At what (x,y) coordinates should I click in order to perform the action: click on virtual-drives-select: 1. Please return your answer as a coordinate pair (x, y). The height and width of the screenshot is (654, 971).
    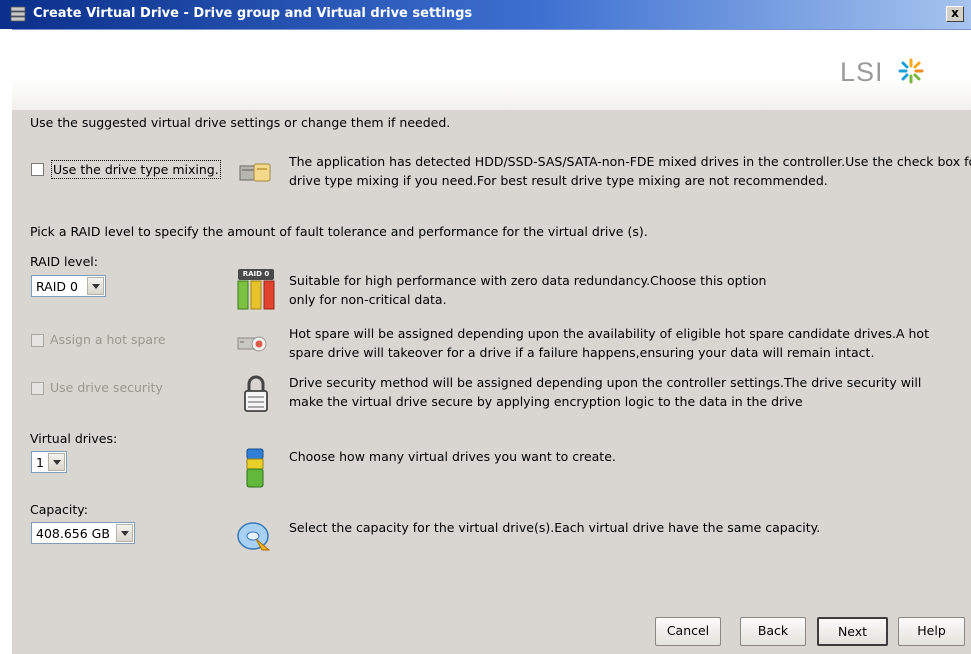
    Looking at the image, I should click on (49, 462).